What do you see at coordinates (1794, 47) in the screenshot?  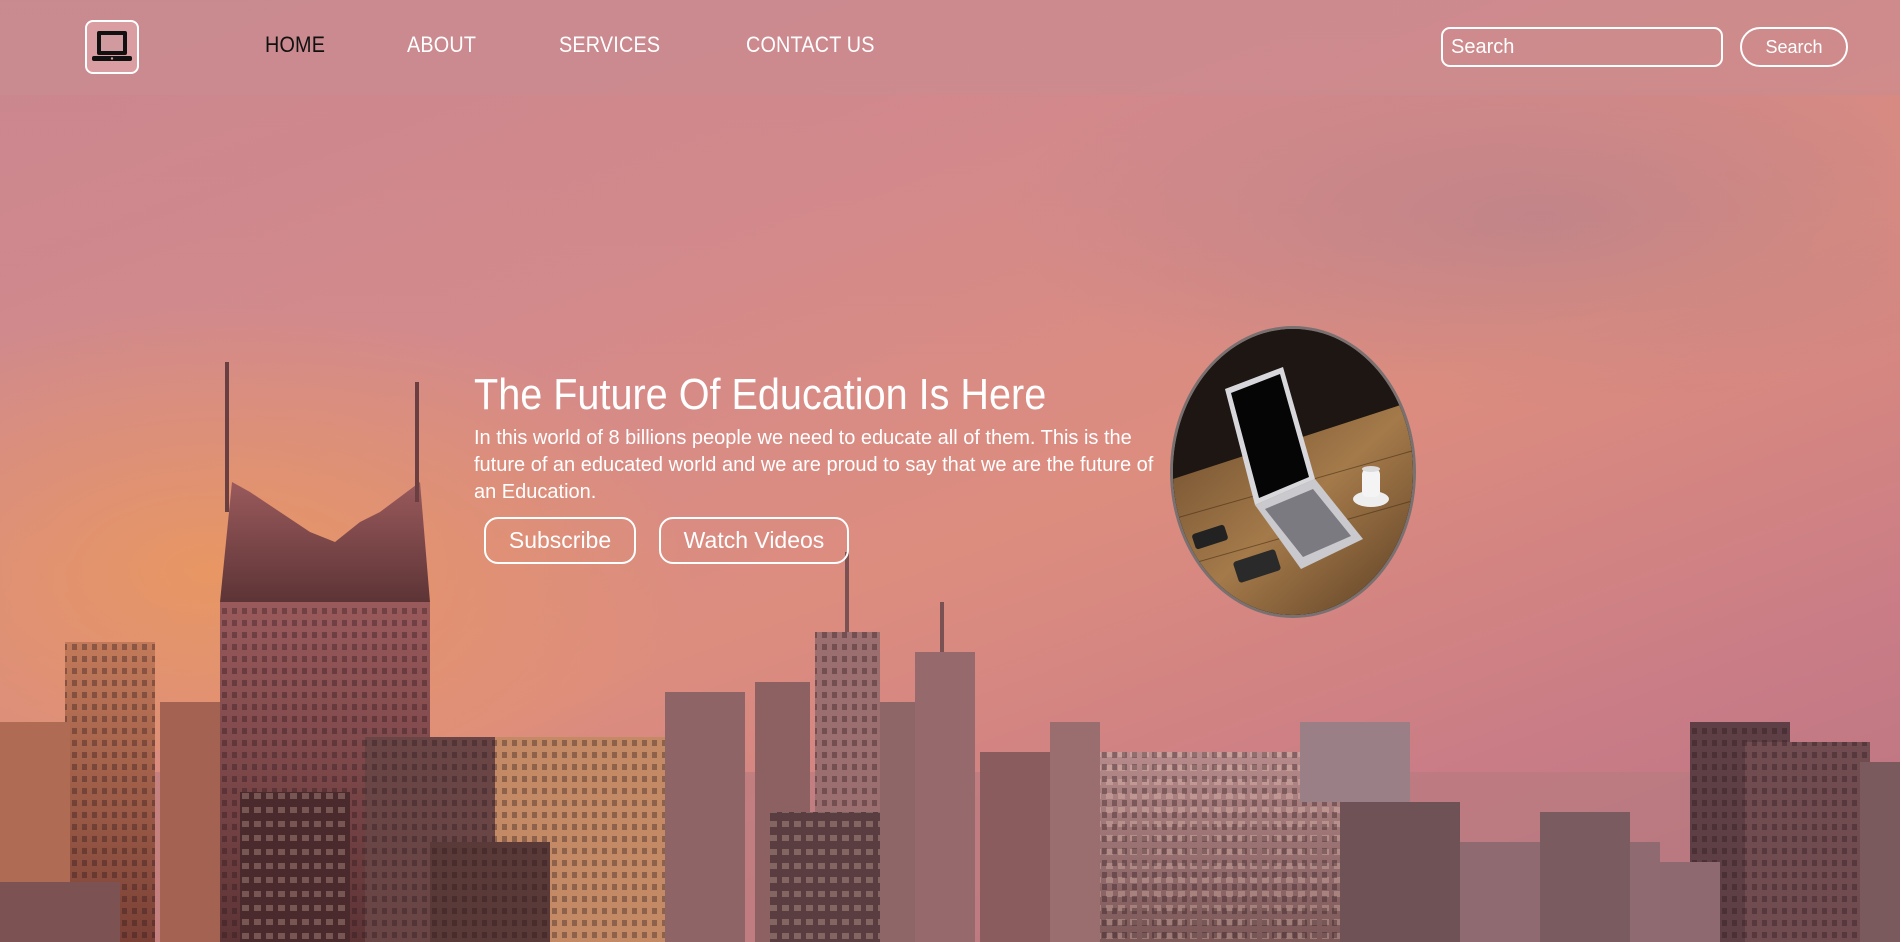 I see `search-button: Search` at bounding box center [1794, 47].